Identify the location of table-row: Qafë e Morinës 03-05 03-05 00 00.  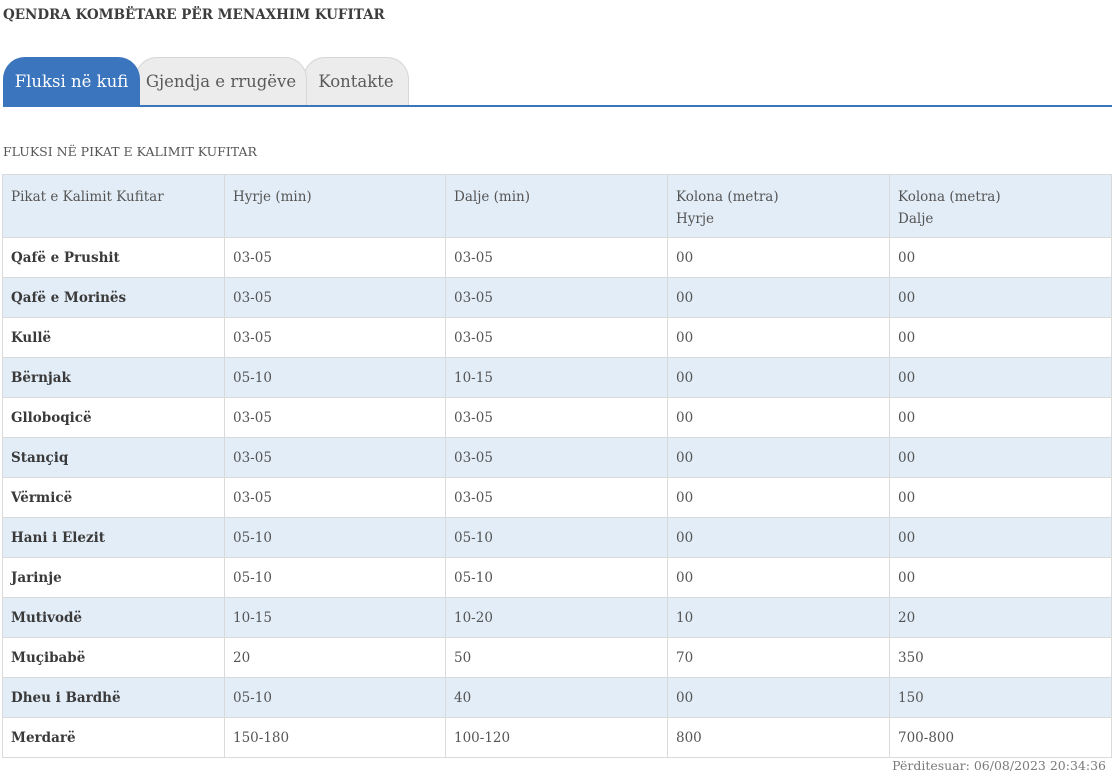
(557, 297).